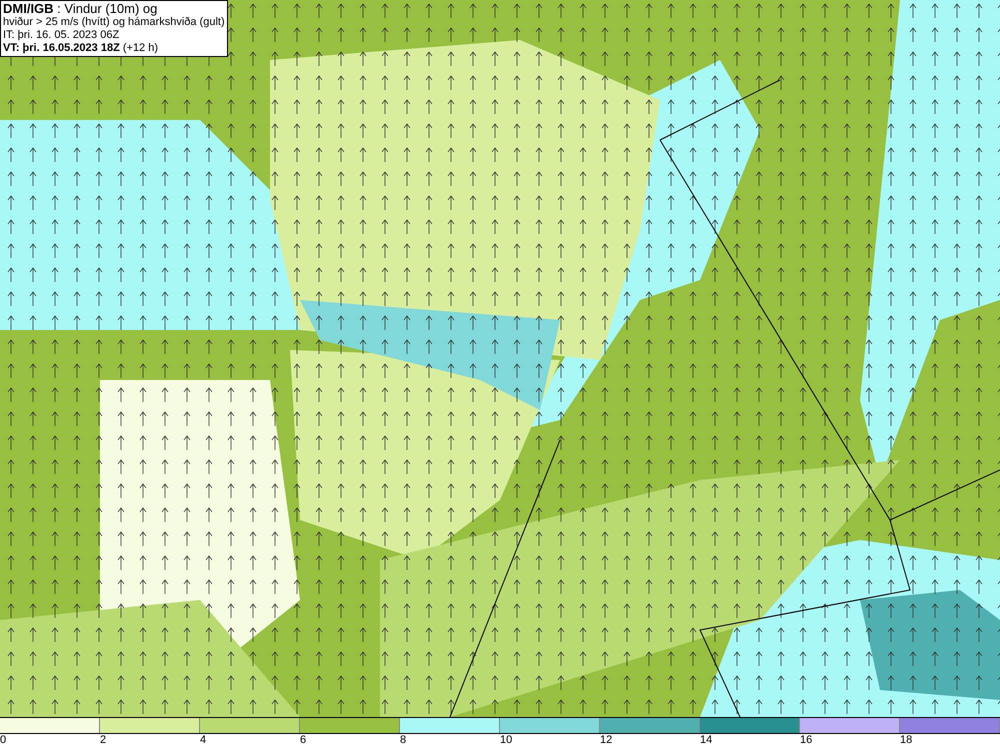 Image resolution: width=1000 pixels, height=747 pixels. I want to click on tick-label: 0, so click(3, 740).